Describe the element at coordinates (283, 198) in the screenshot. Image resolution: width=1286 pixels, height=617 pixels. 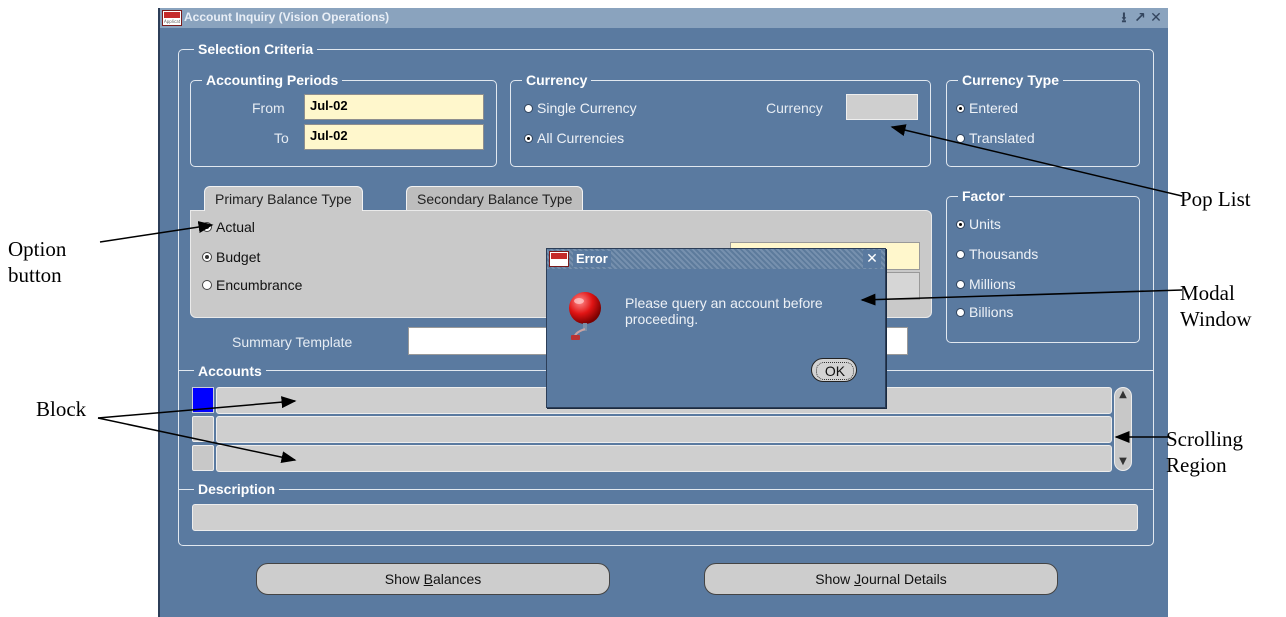
I see `tab-primary-balance-type: Primary Balance Type` at that location.